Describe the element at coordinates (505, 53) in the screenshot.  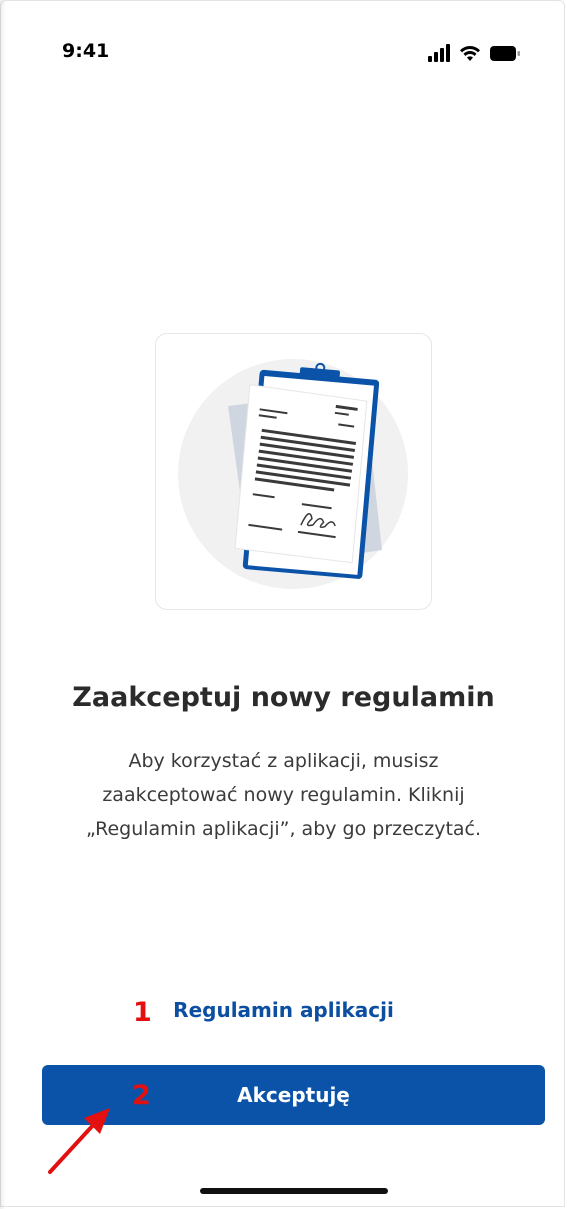
I see `battery-icon` at that location.